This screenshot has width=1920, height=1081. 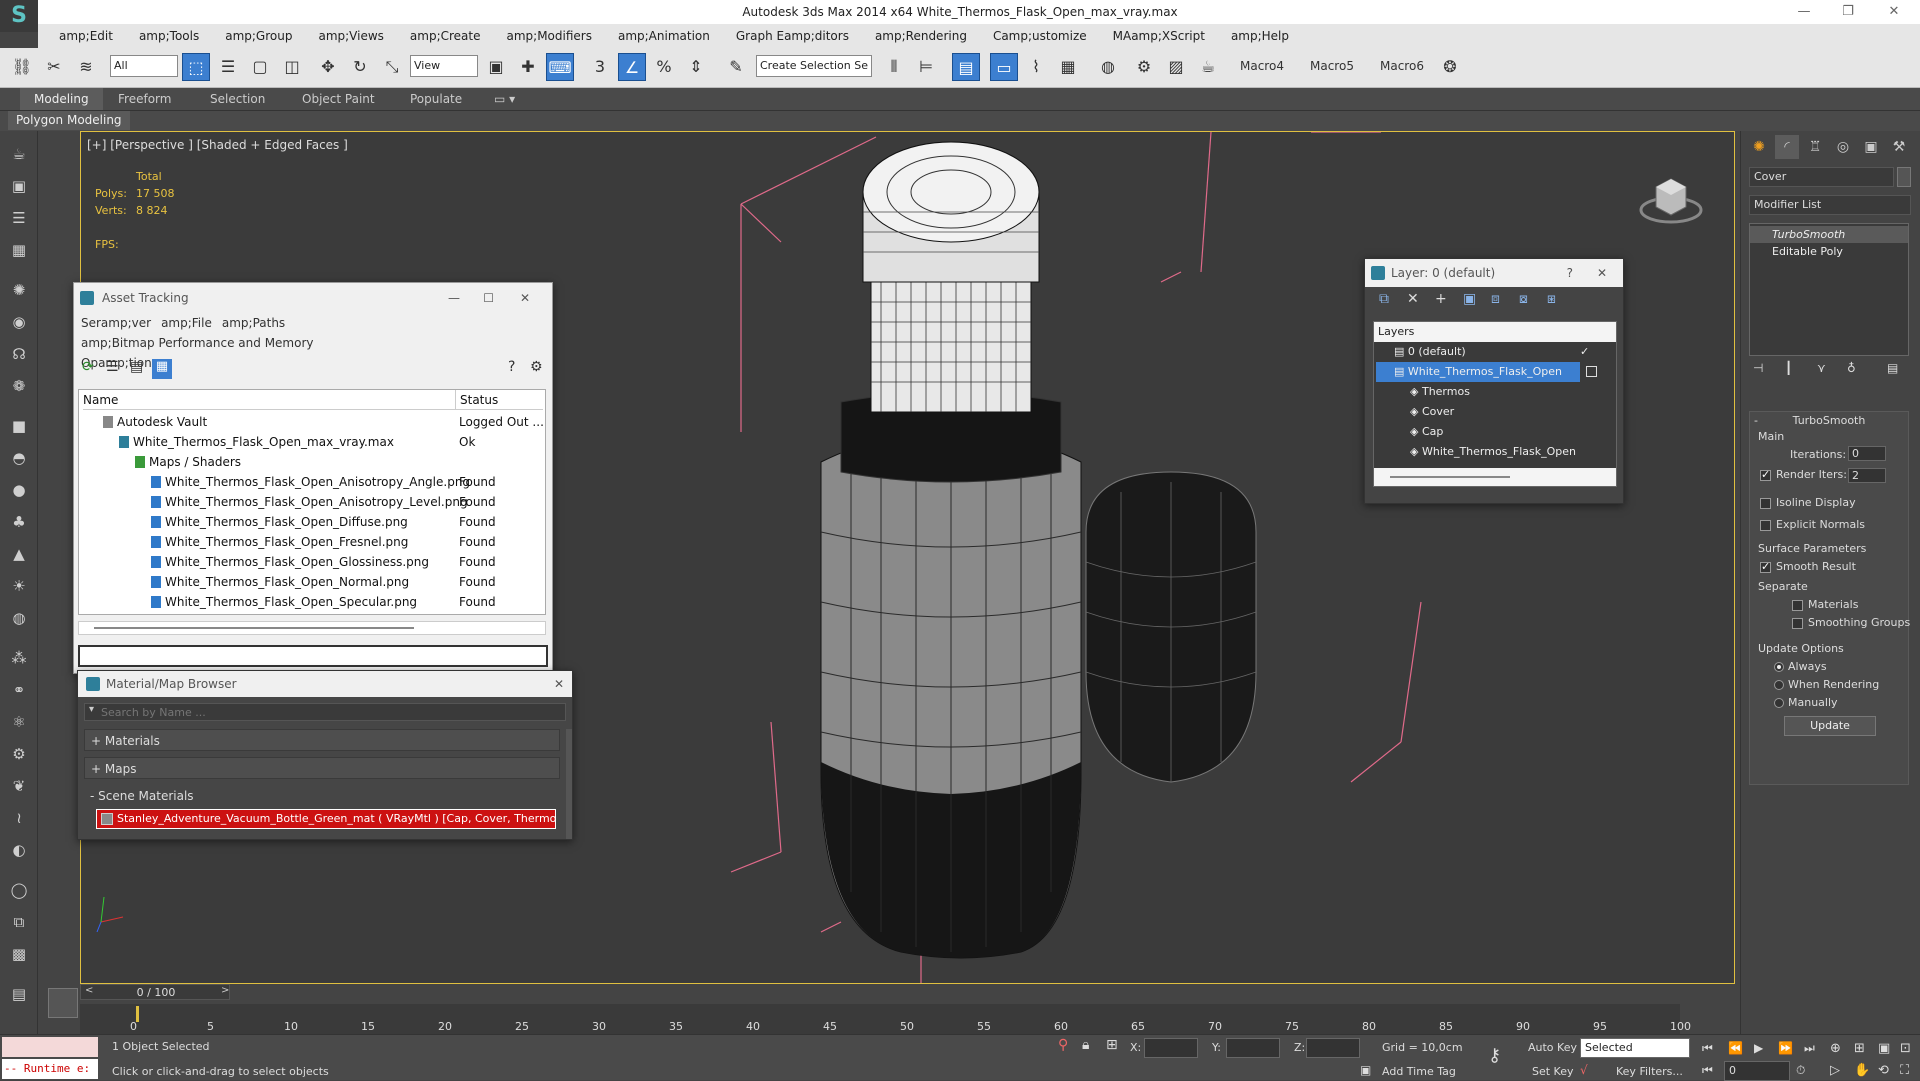 I want to click on smoothing-groups-checkbox, so click(x=1797, y=623).